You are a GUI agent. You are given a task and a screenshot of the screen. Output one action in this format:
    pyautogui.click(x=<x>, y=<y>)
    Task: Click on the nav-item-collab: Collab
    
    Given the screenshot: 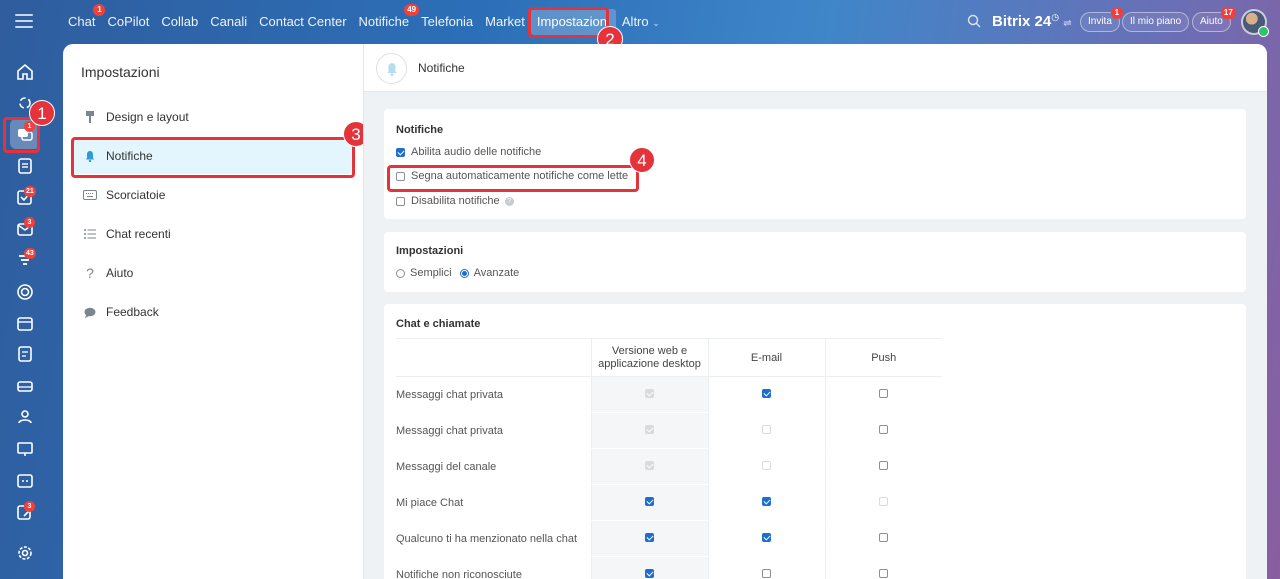 What is the action you would take?
    pyautogui.click(x=179, y=22)
    